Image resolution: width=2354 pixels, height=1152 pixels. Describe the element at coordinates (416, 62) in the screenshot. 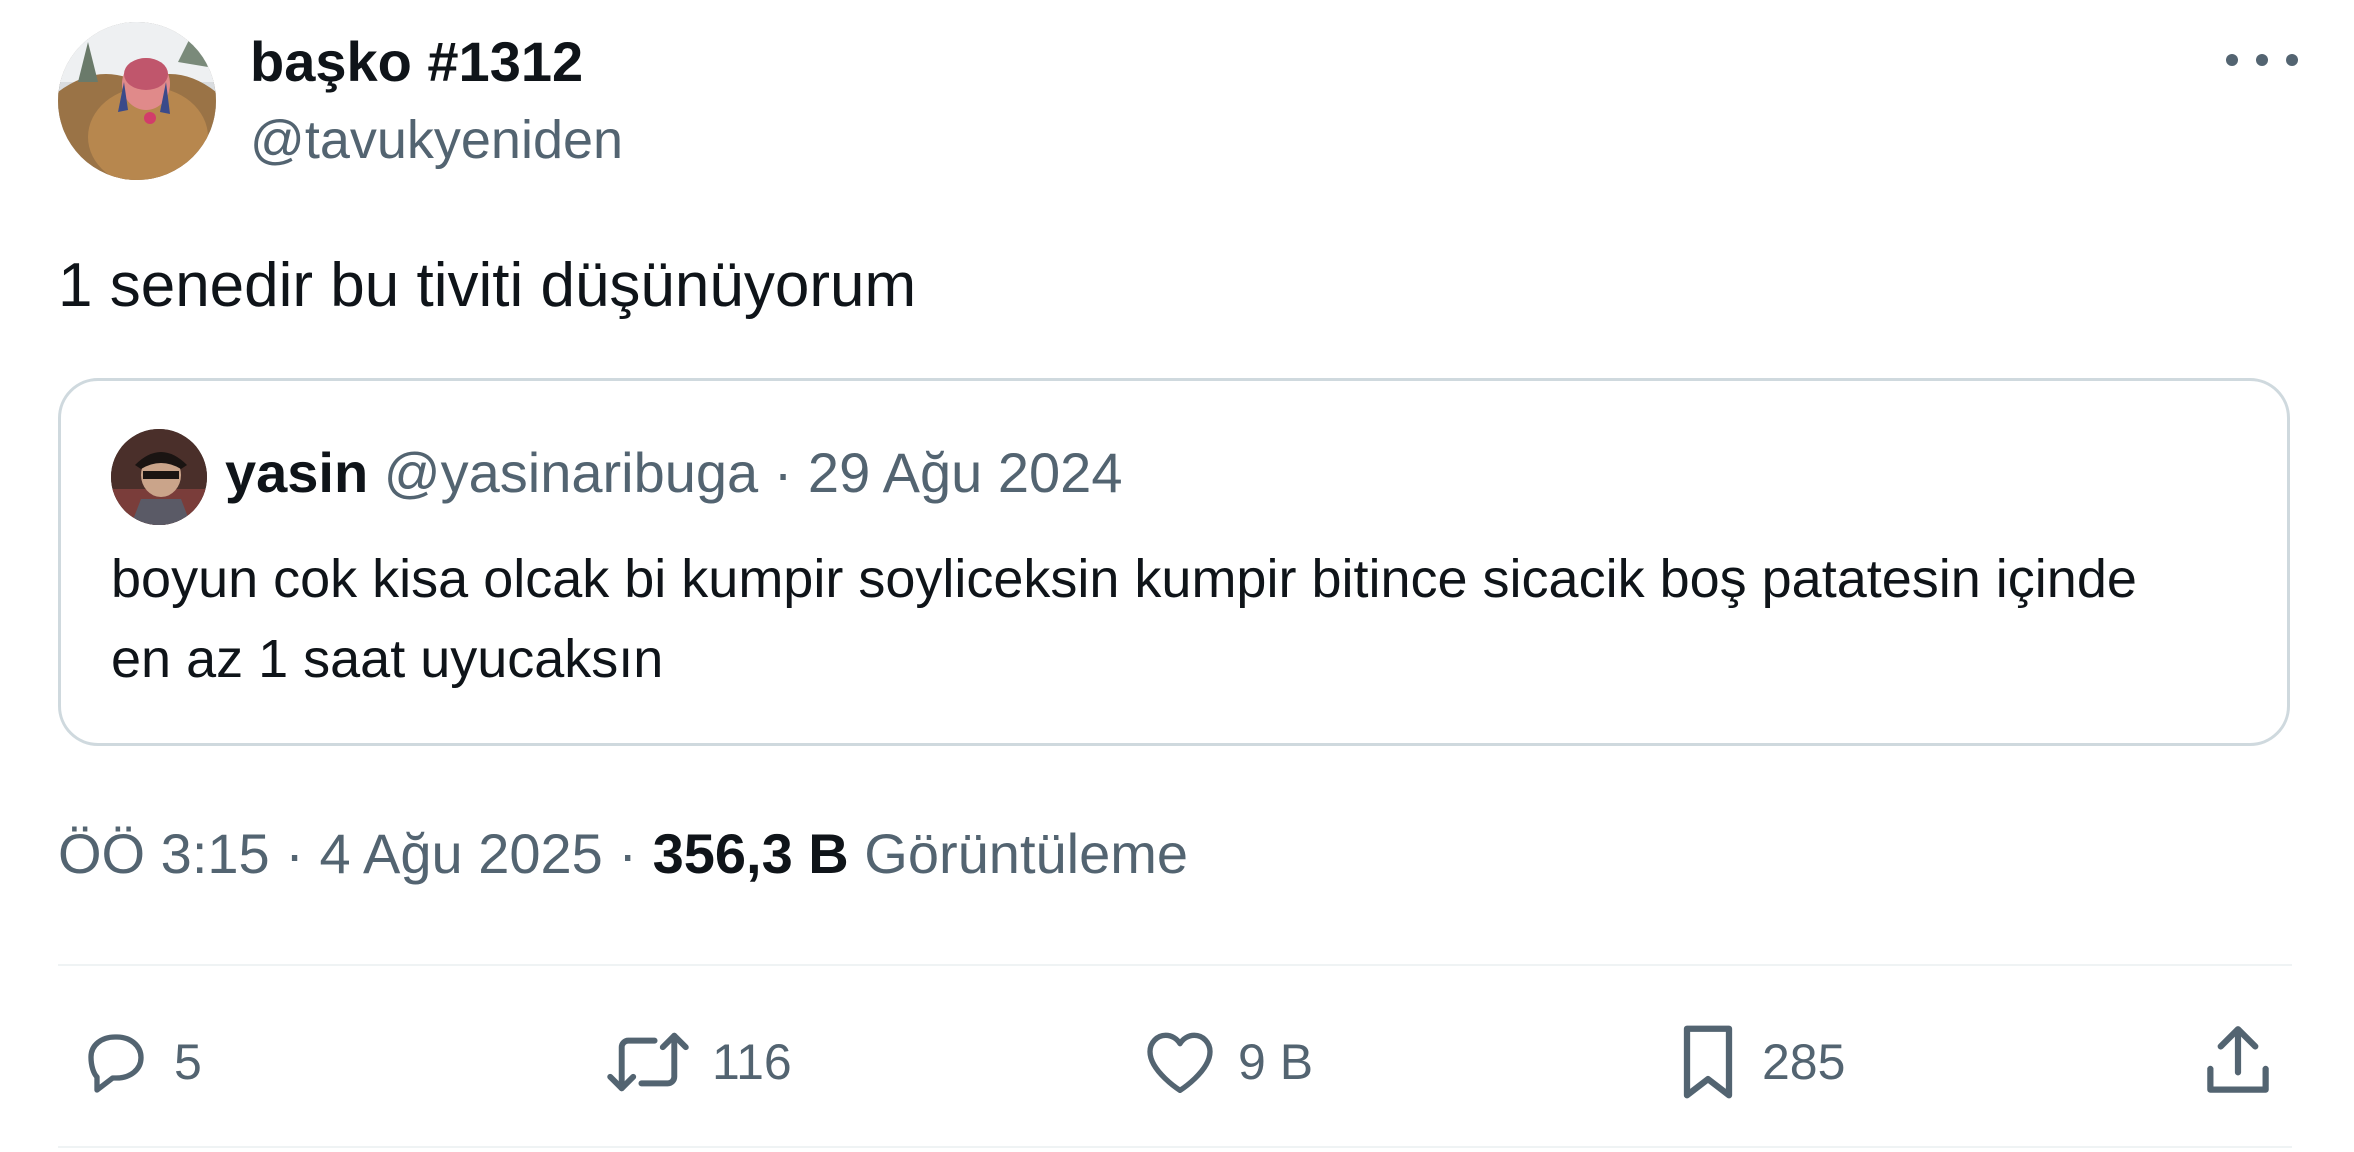

I see `author-display-name: başko #1312` at that location.